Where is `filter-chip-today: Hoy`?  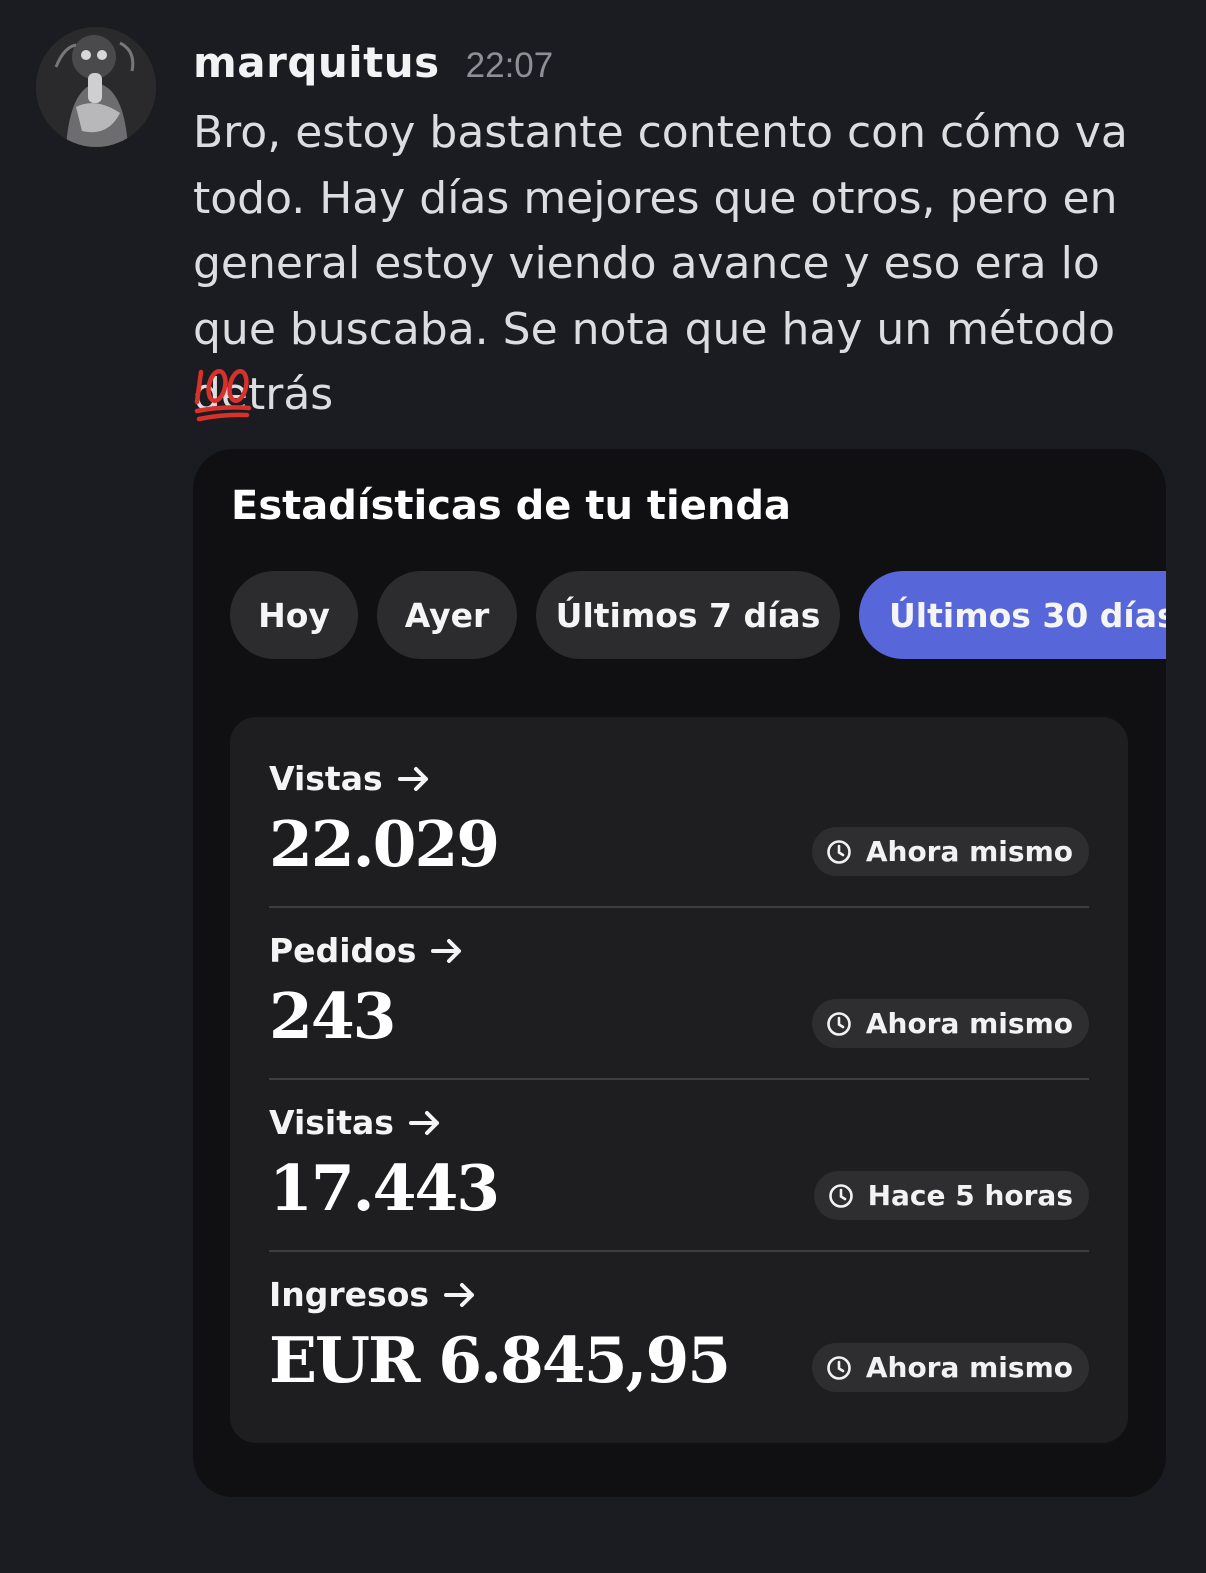
filter-chip-today: Hoy is located at coordinates (294, 615).